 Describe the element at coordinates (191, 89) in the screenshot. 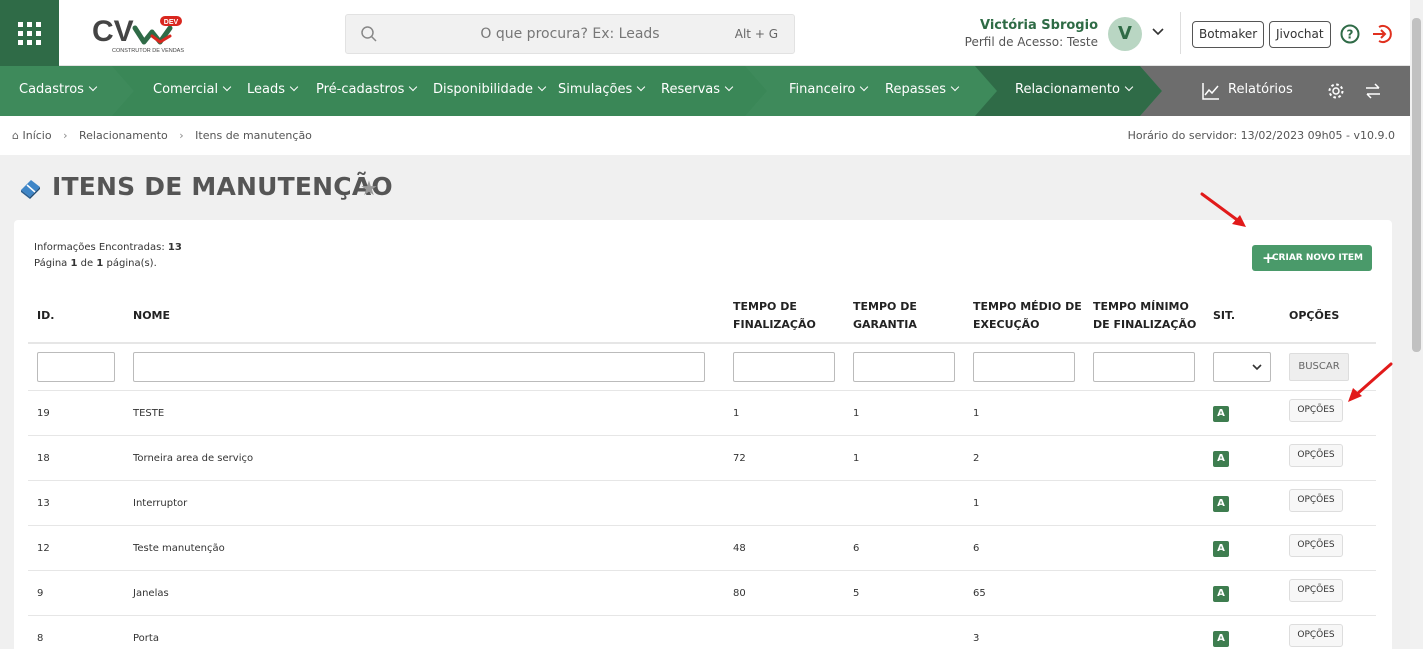

I see `nav-comercial: Comercial` at that location.